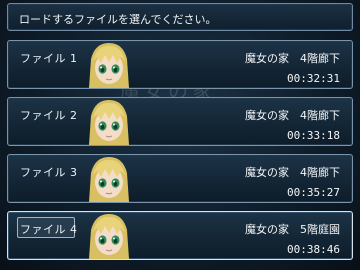 This screenshot has height=270, width=360. I want to click on slot-playtime: 00:35:27, so click(313, 192).